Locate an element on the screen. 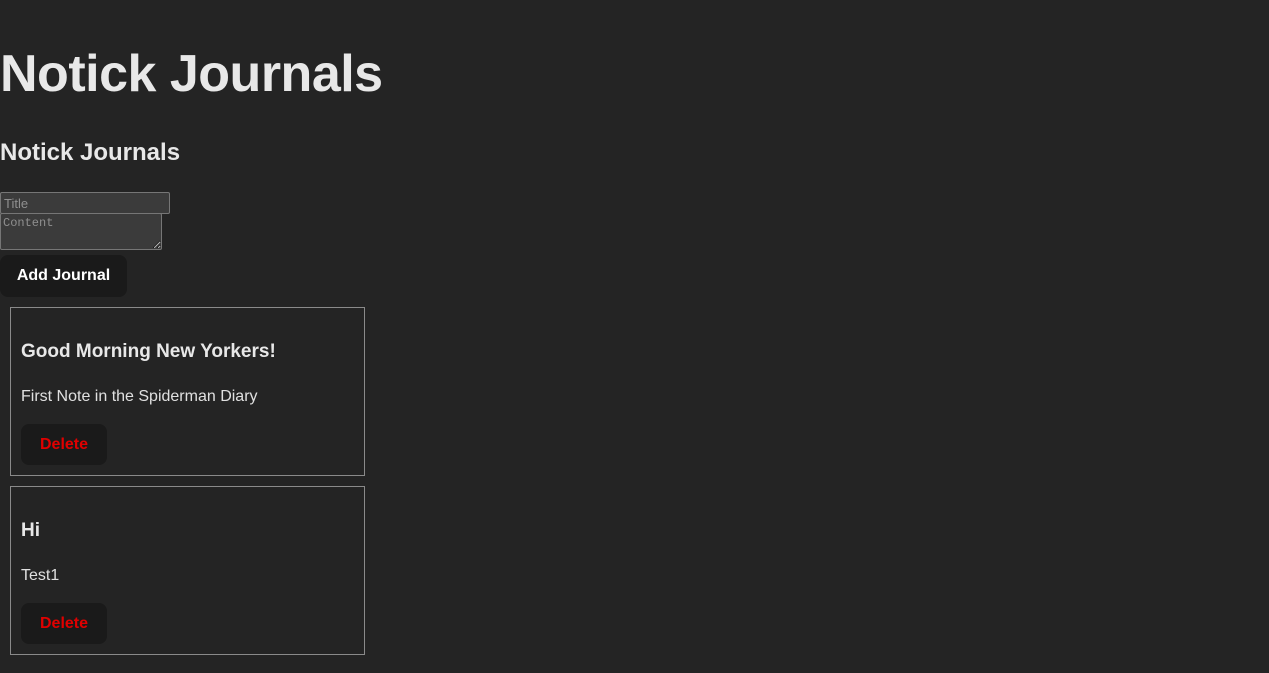  journal-content: Test1 is located at coordinates (40, 575).